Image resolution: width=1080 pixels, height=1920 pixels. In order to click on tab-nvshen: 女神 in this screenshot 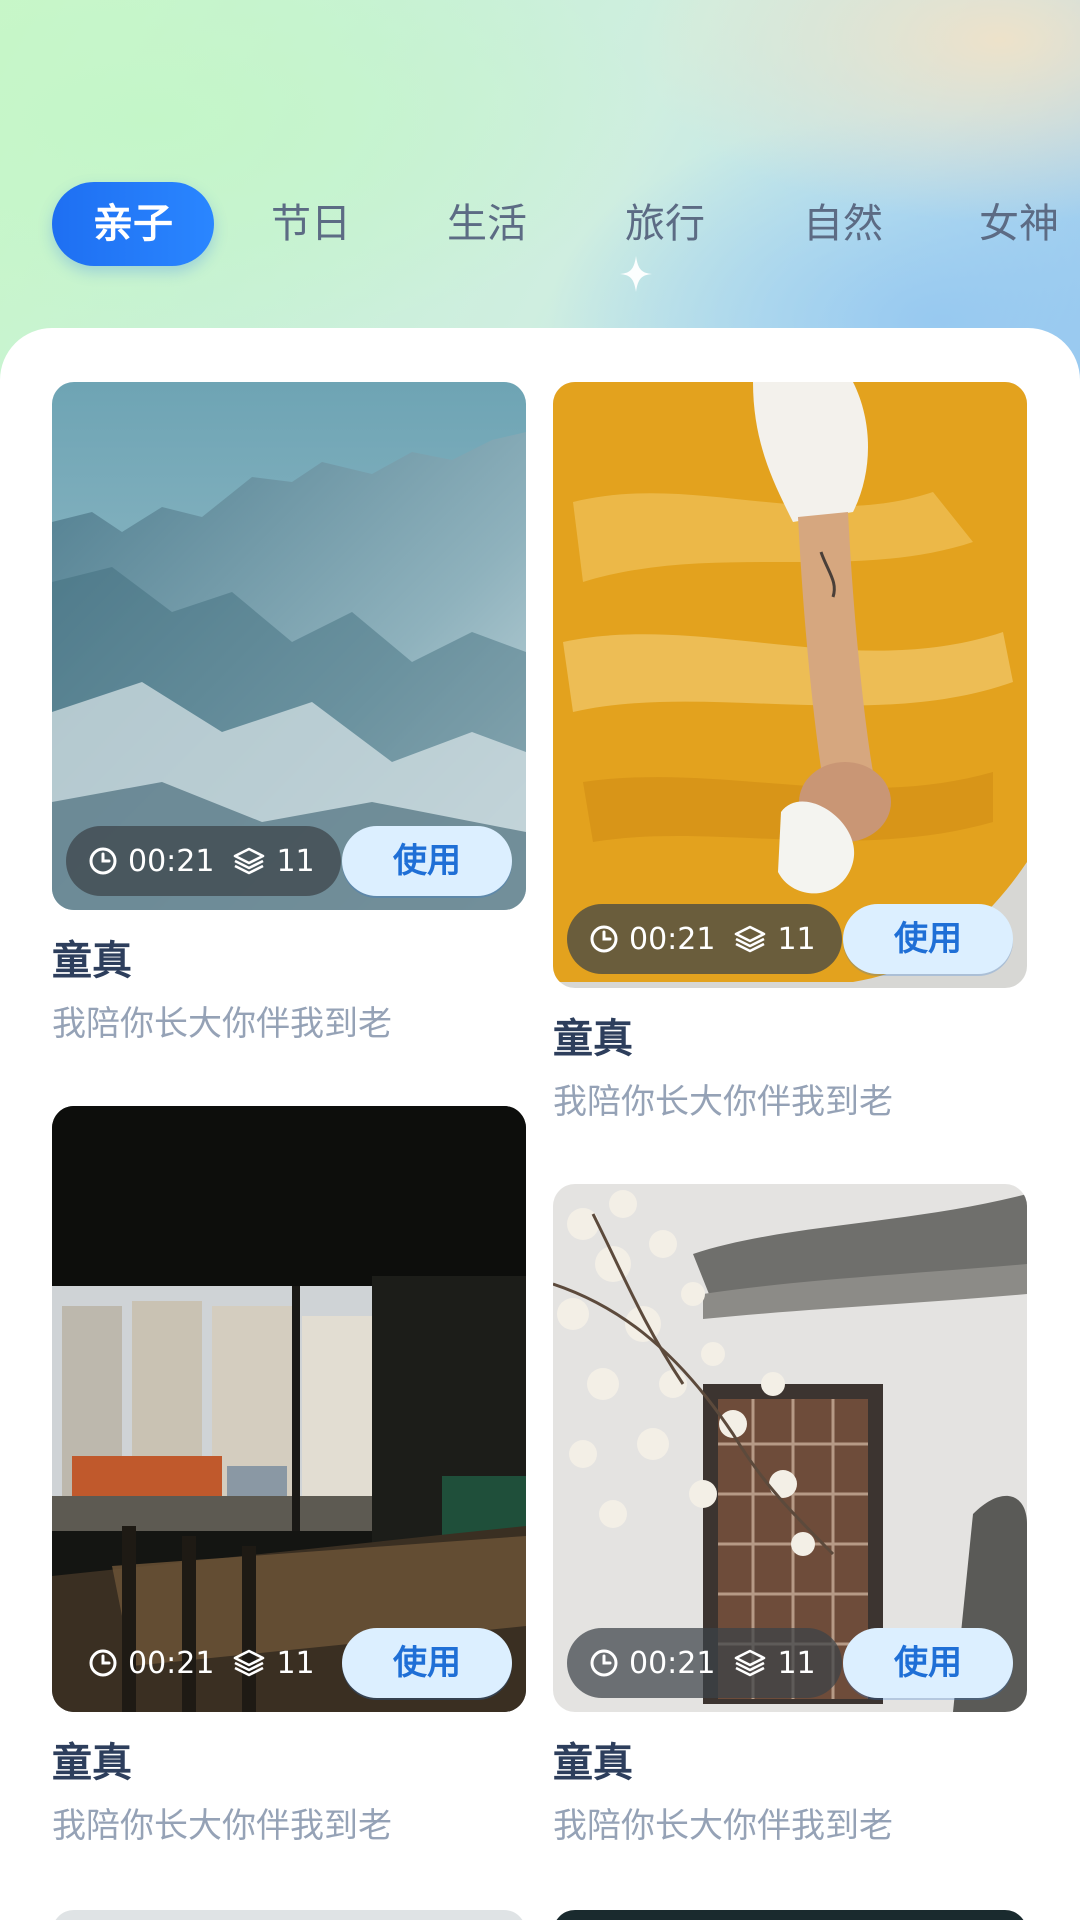, I will do `click(1019, 224)`.